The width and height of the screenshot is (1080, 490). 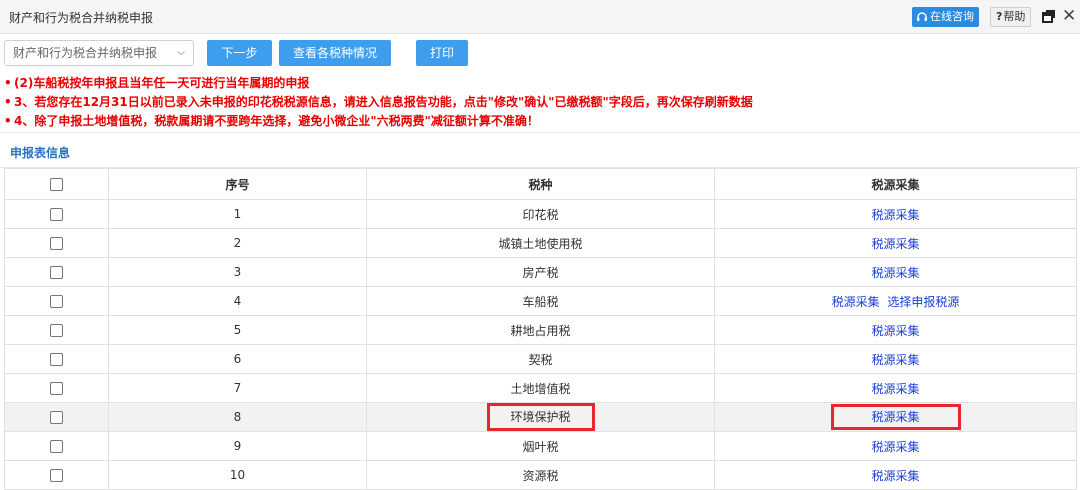 I want to click on title-bar: 财产和行为税合并纳税申报 在线咨询 ? 帮助 ✕, so click(x=540, y=17).